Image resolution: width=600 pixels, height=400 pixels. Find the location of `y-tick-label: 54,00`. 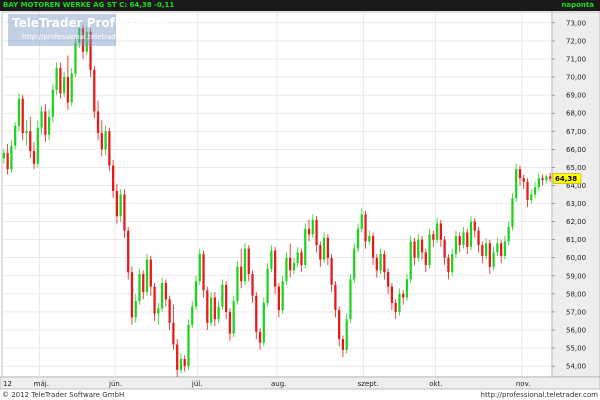

y-tick-label: 54,00 is located at coordinates (576, 367).